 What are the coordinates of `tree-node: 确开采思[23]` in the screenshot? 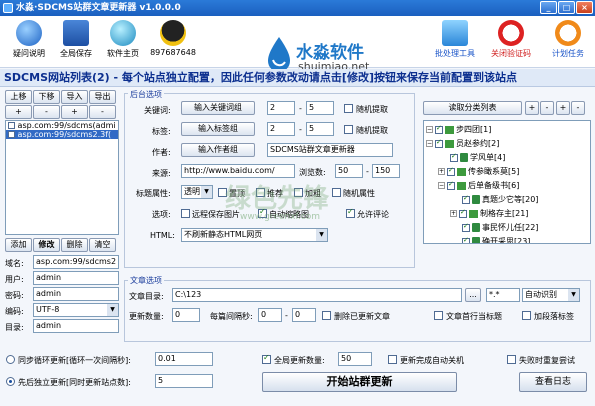 It's located at (496, 239).